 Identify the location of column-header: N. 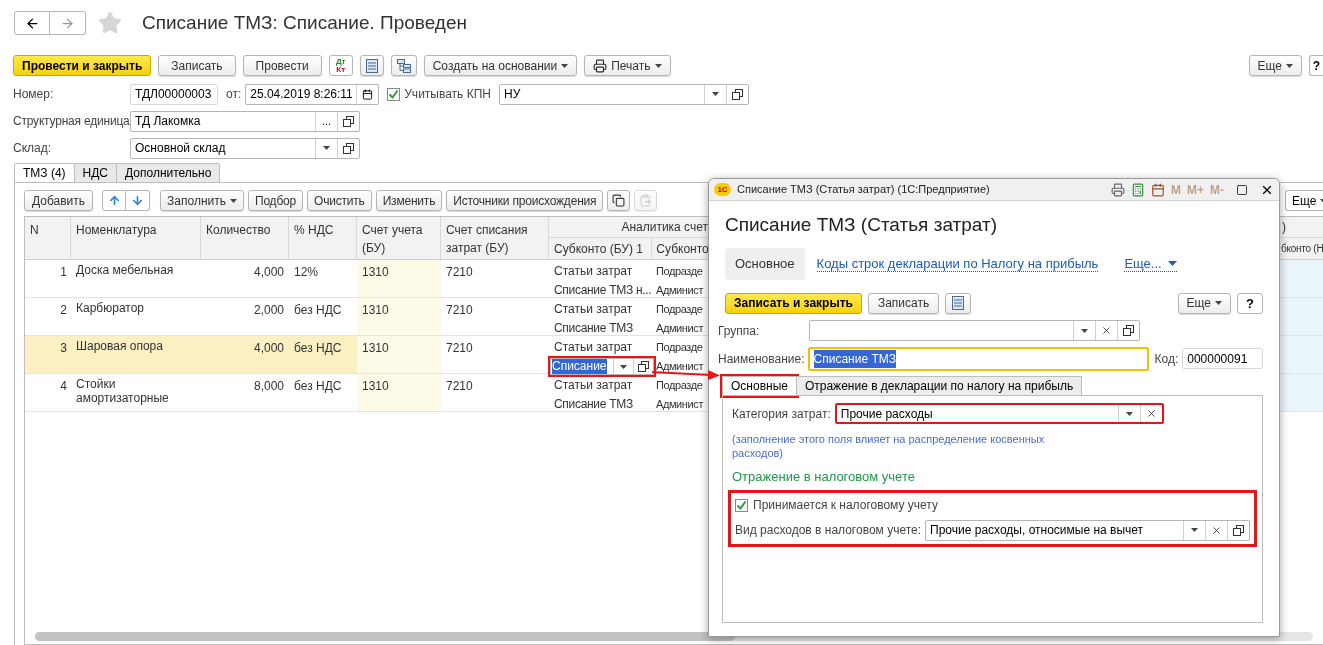
(34, 230).